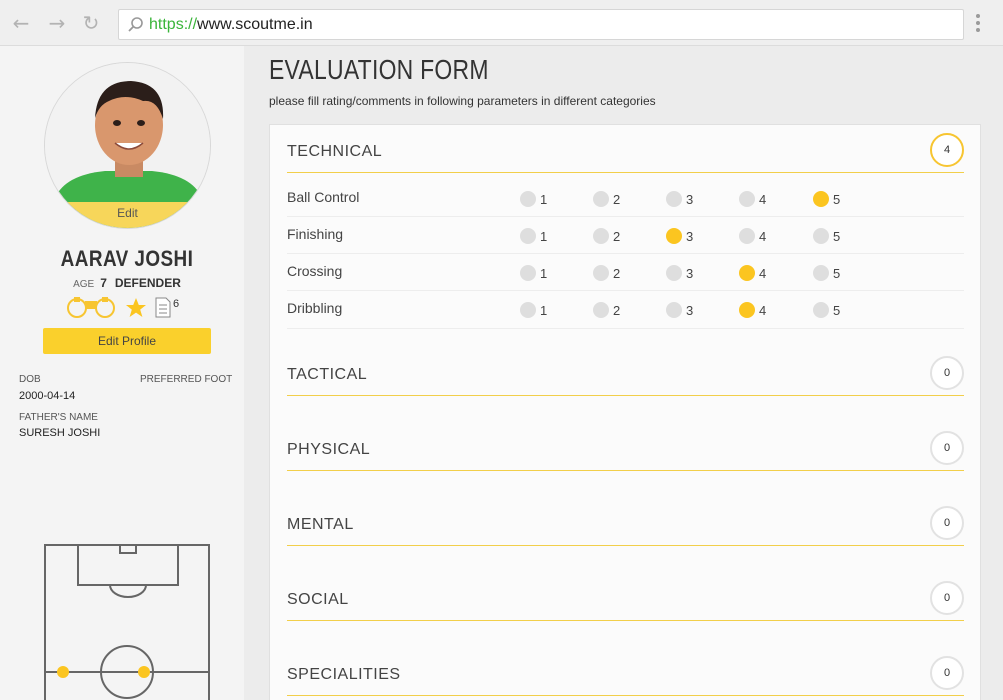 This screenshot has height=700, width=1003. I want to click on football-pitch-diagram, so click(127, 622).